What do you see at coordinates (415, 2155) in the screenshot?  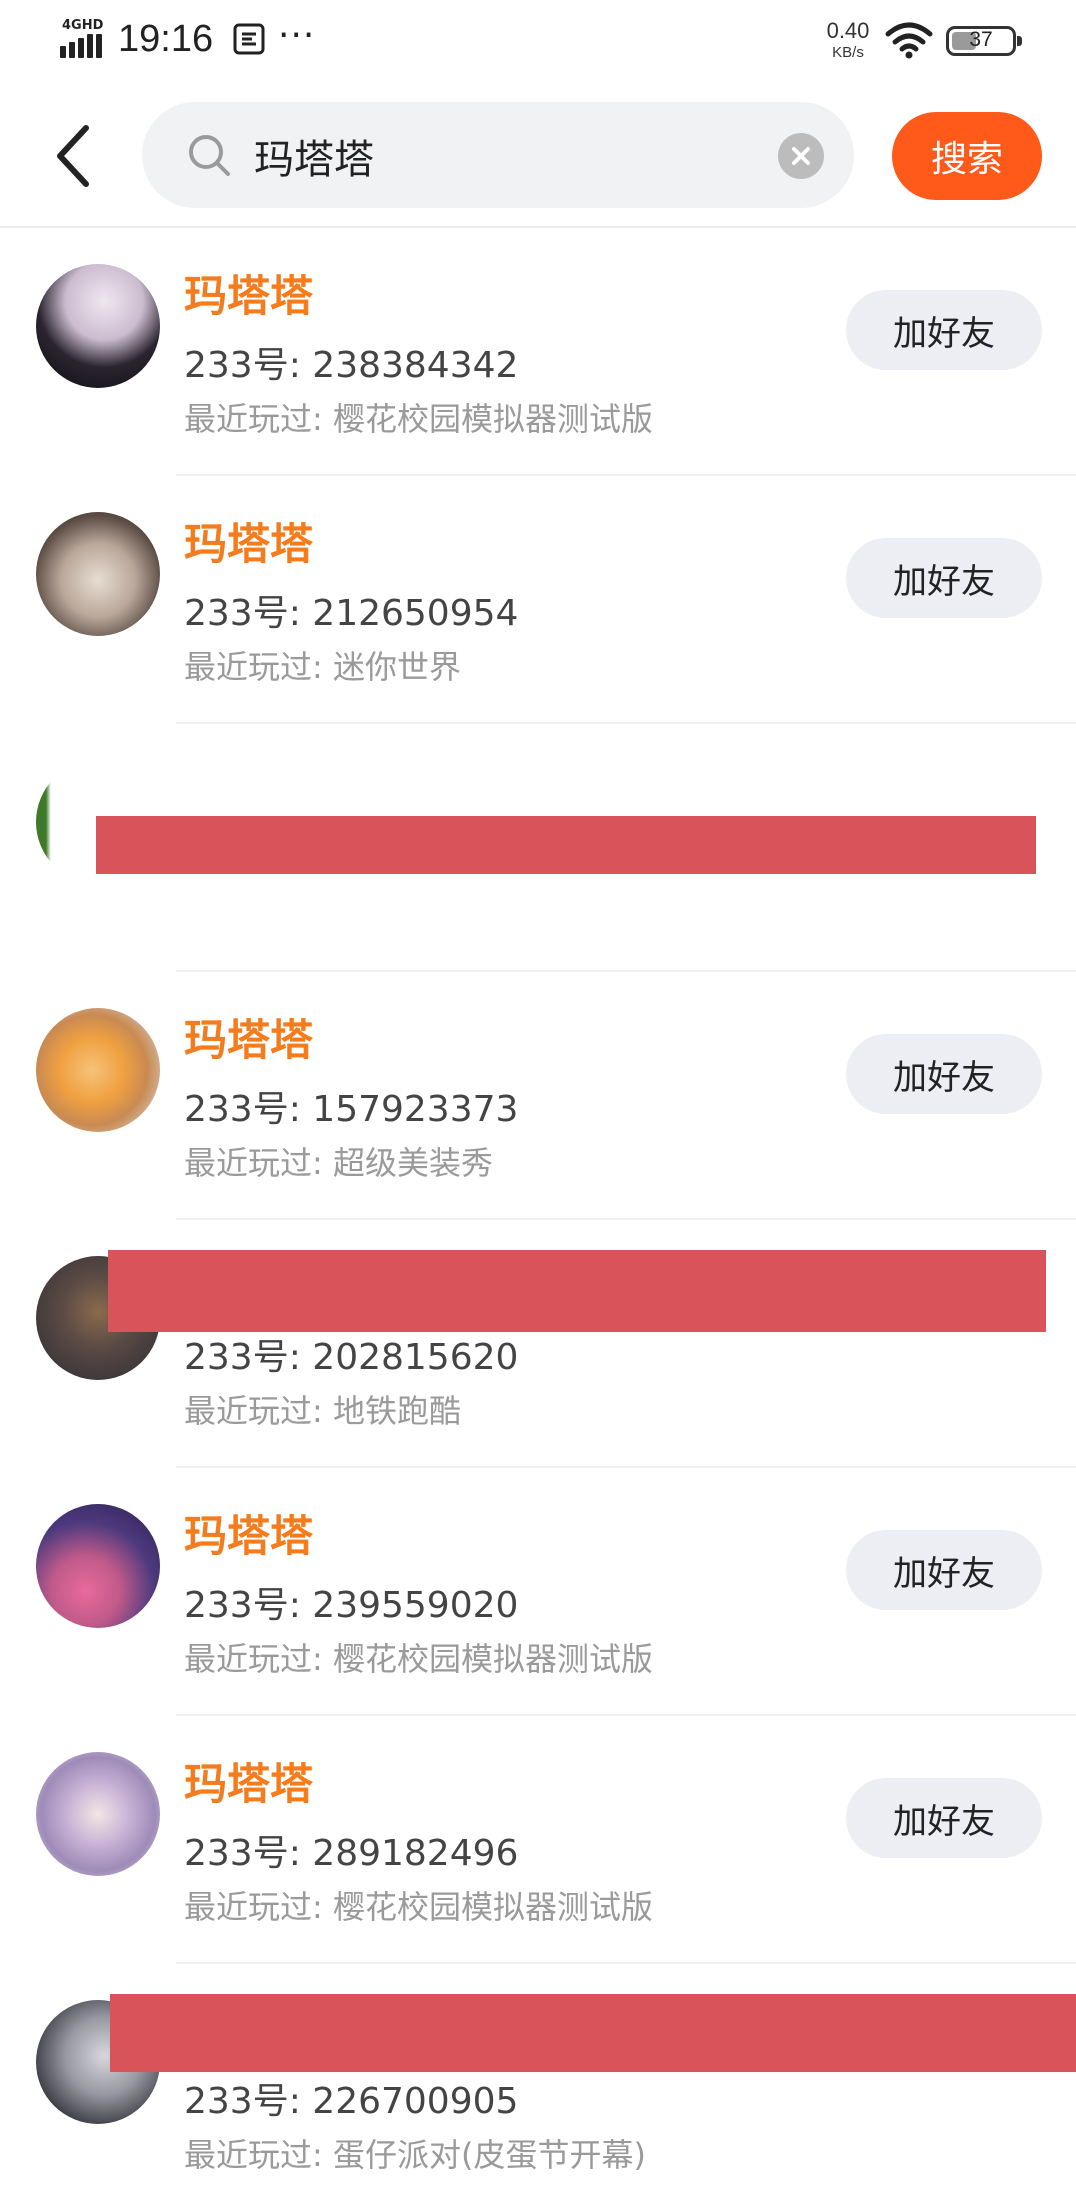 I see `recently-played: 最近玩过: 蛋仔派对(皮蛋节开幕)` at bounding box center [415, 2155].